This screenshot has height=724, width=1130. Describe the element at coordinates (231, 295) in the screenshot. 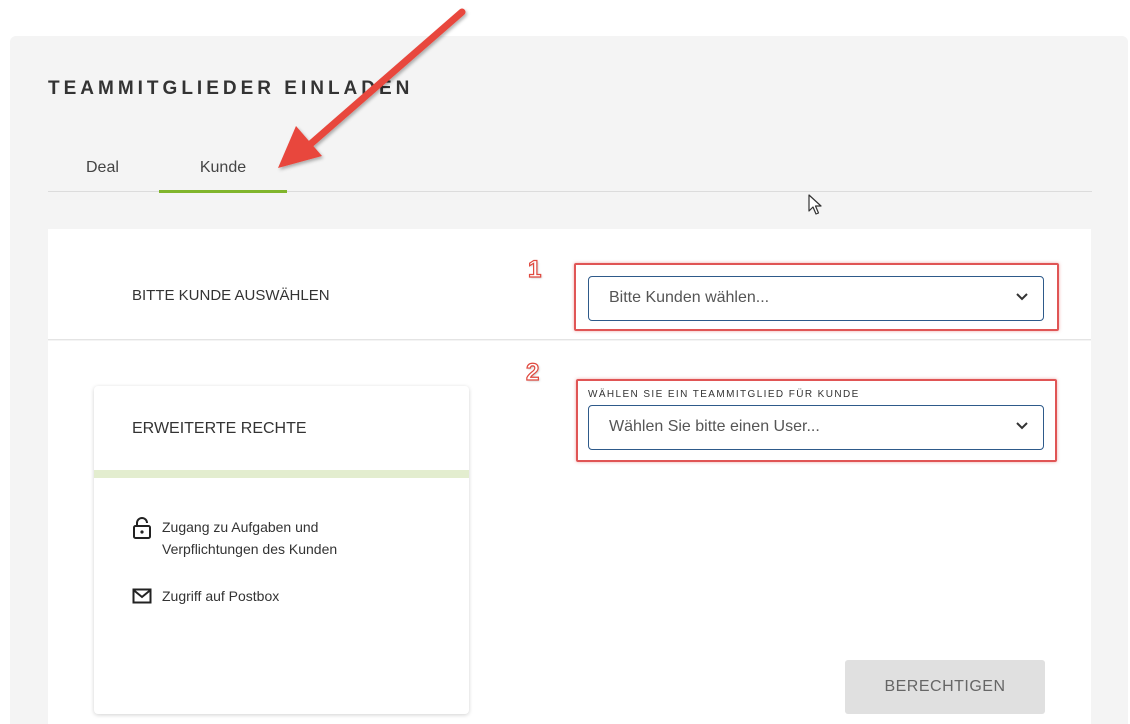

I see `customer-label: BITTE KUNDE AUSWÄHLEN` at that location.